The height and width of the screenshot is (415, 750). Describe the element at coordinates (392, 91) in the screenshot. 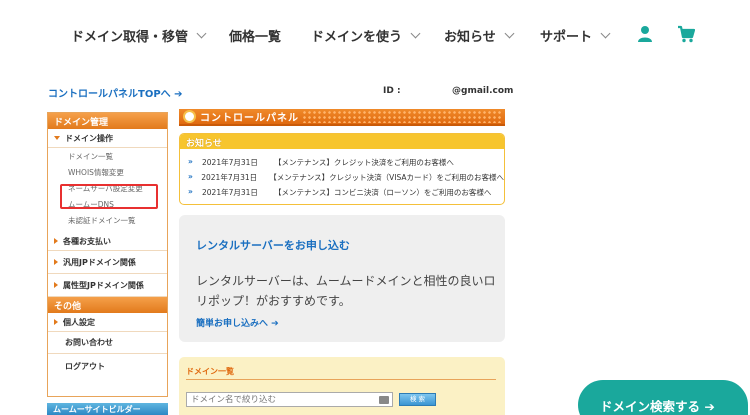

I see `id-label: ID :` at that location.